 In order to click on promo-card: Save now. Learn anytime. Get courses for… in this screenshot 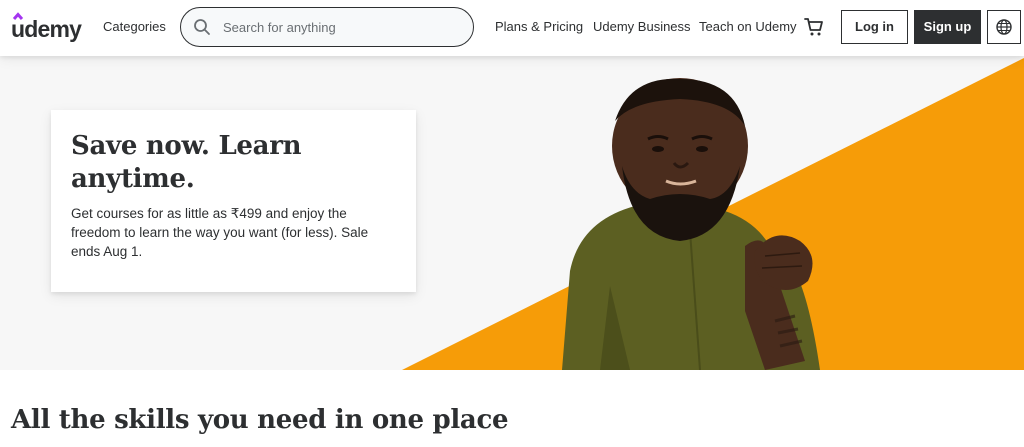, I will do `click(233, 201)`.